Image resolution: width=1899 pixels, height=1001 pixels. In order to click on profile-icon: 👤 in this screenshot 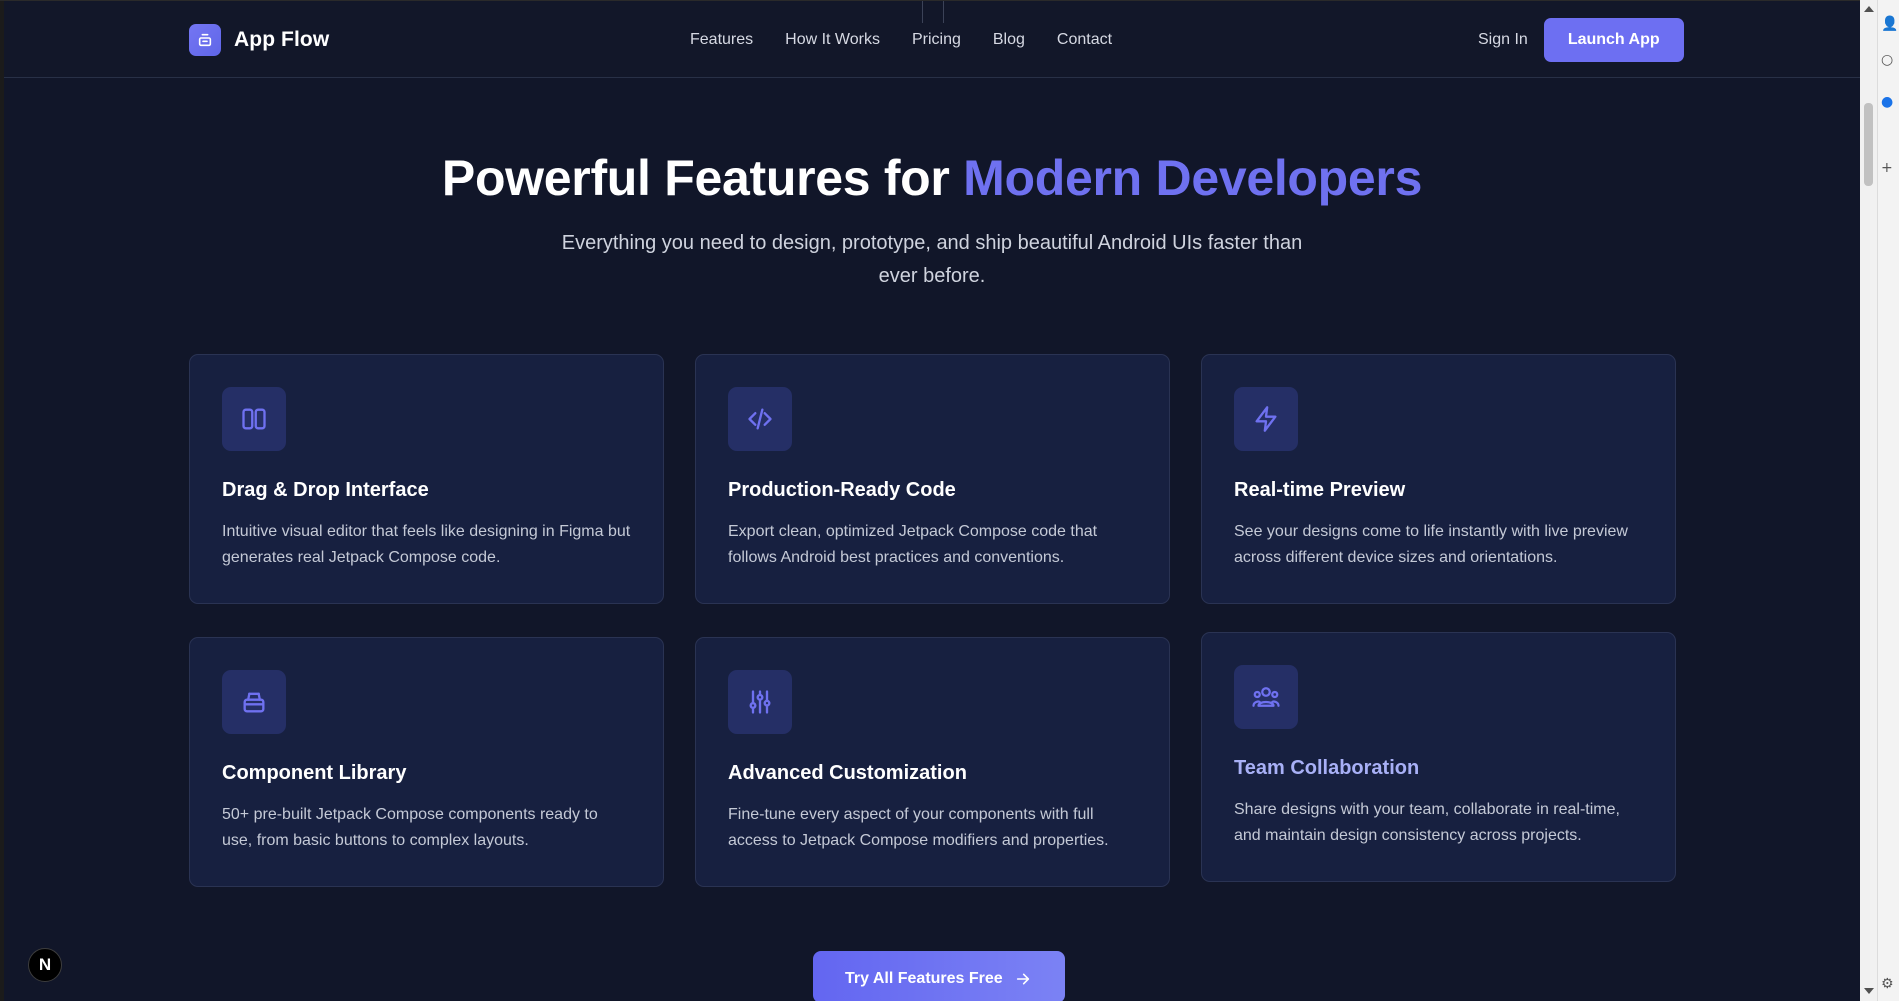, I will do `click(1889, 24)`.